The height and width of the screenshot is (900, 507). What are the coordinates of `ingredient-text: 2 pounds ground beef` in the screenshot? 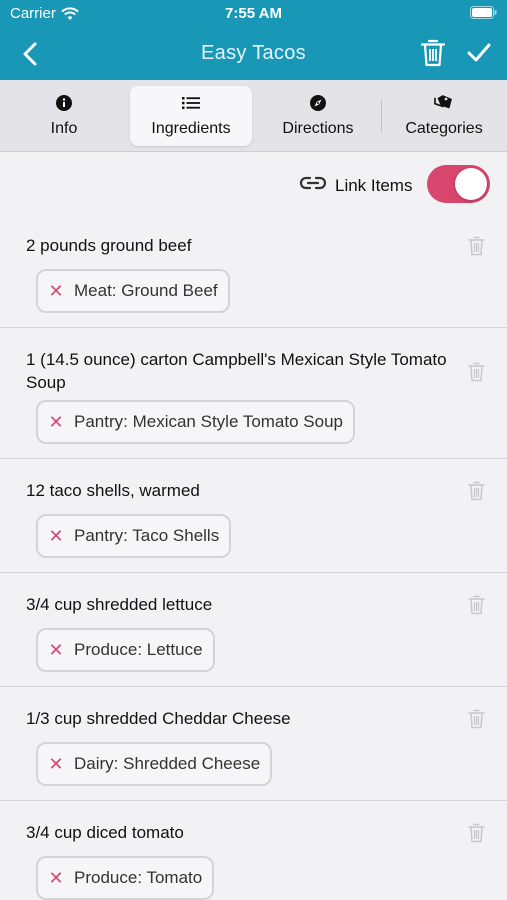 It's located at (236, 245).